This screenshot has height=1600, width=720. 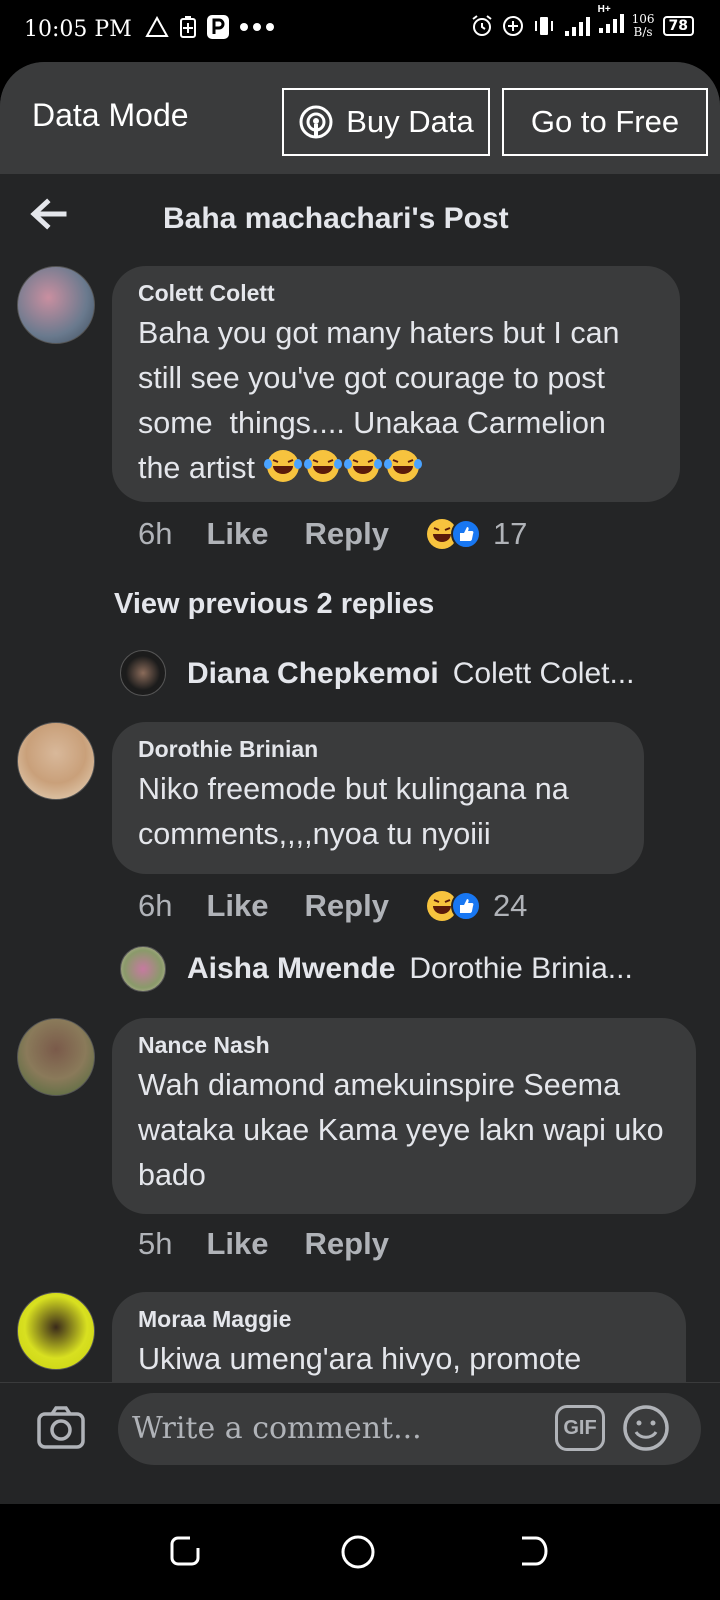 I want to click on back-nav-icon, so click(x=533, y=1551).